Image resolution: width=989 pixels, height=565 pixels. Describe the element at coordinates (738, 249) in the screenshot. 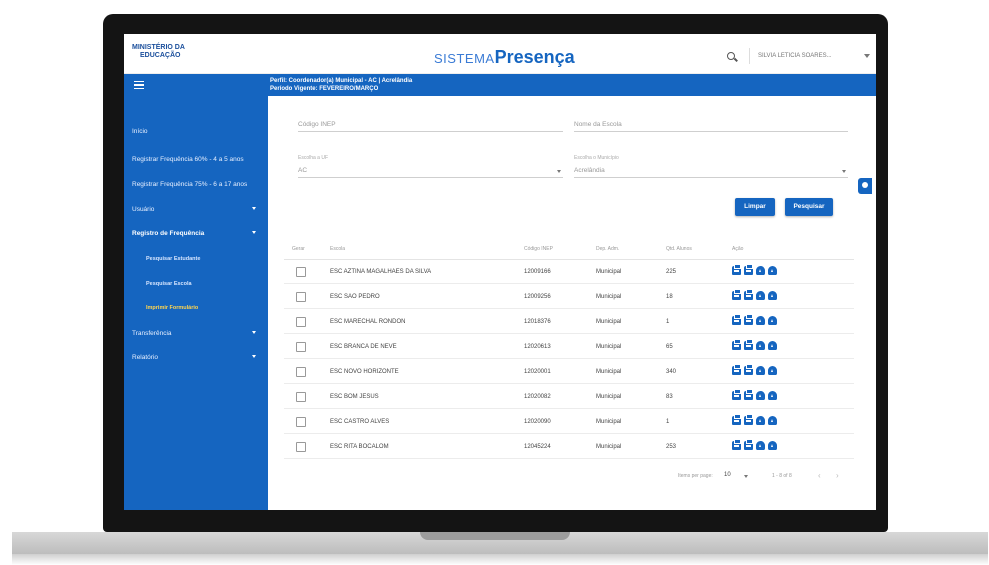

I see `col-acao: Ação` at that location.